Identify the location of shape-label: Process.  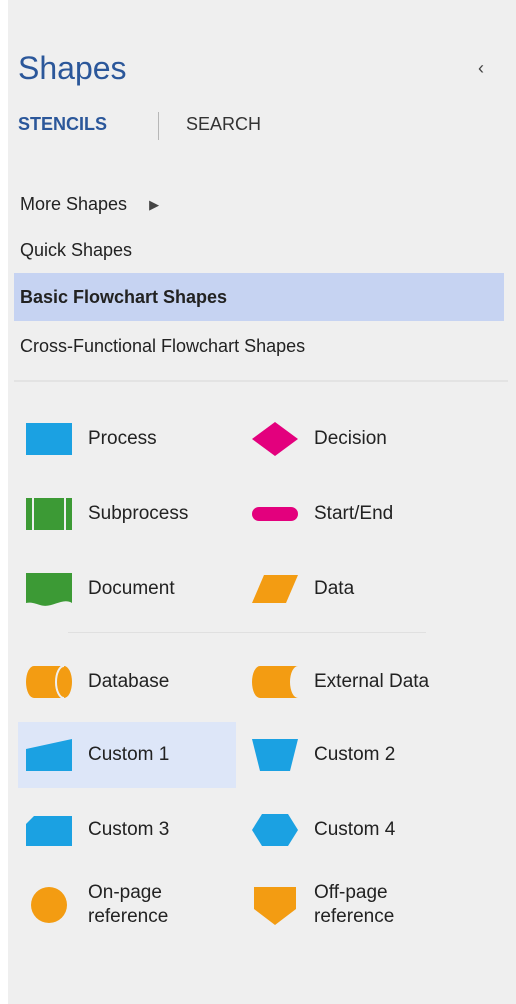
(122, 439).